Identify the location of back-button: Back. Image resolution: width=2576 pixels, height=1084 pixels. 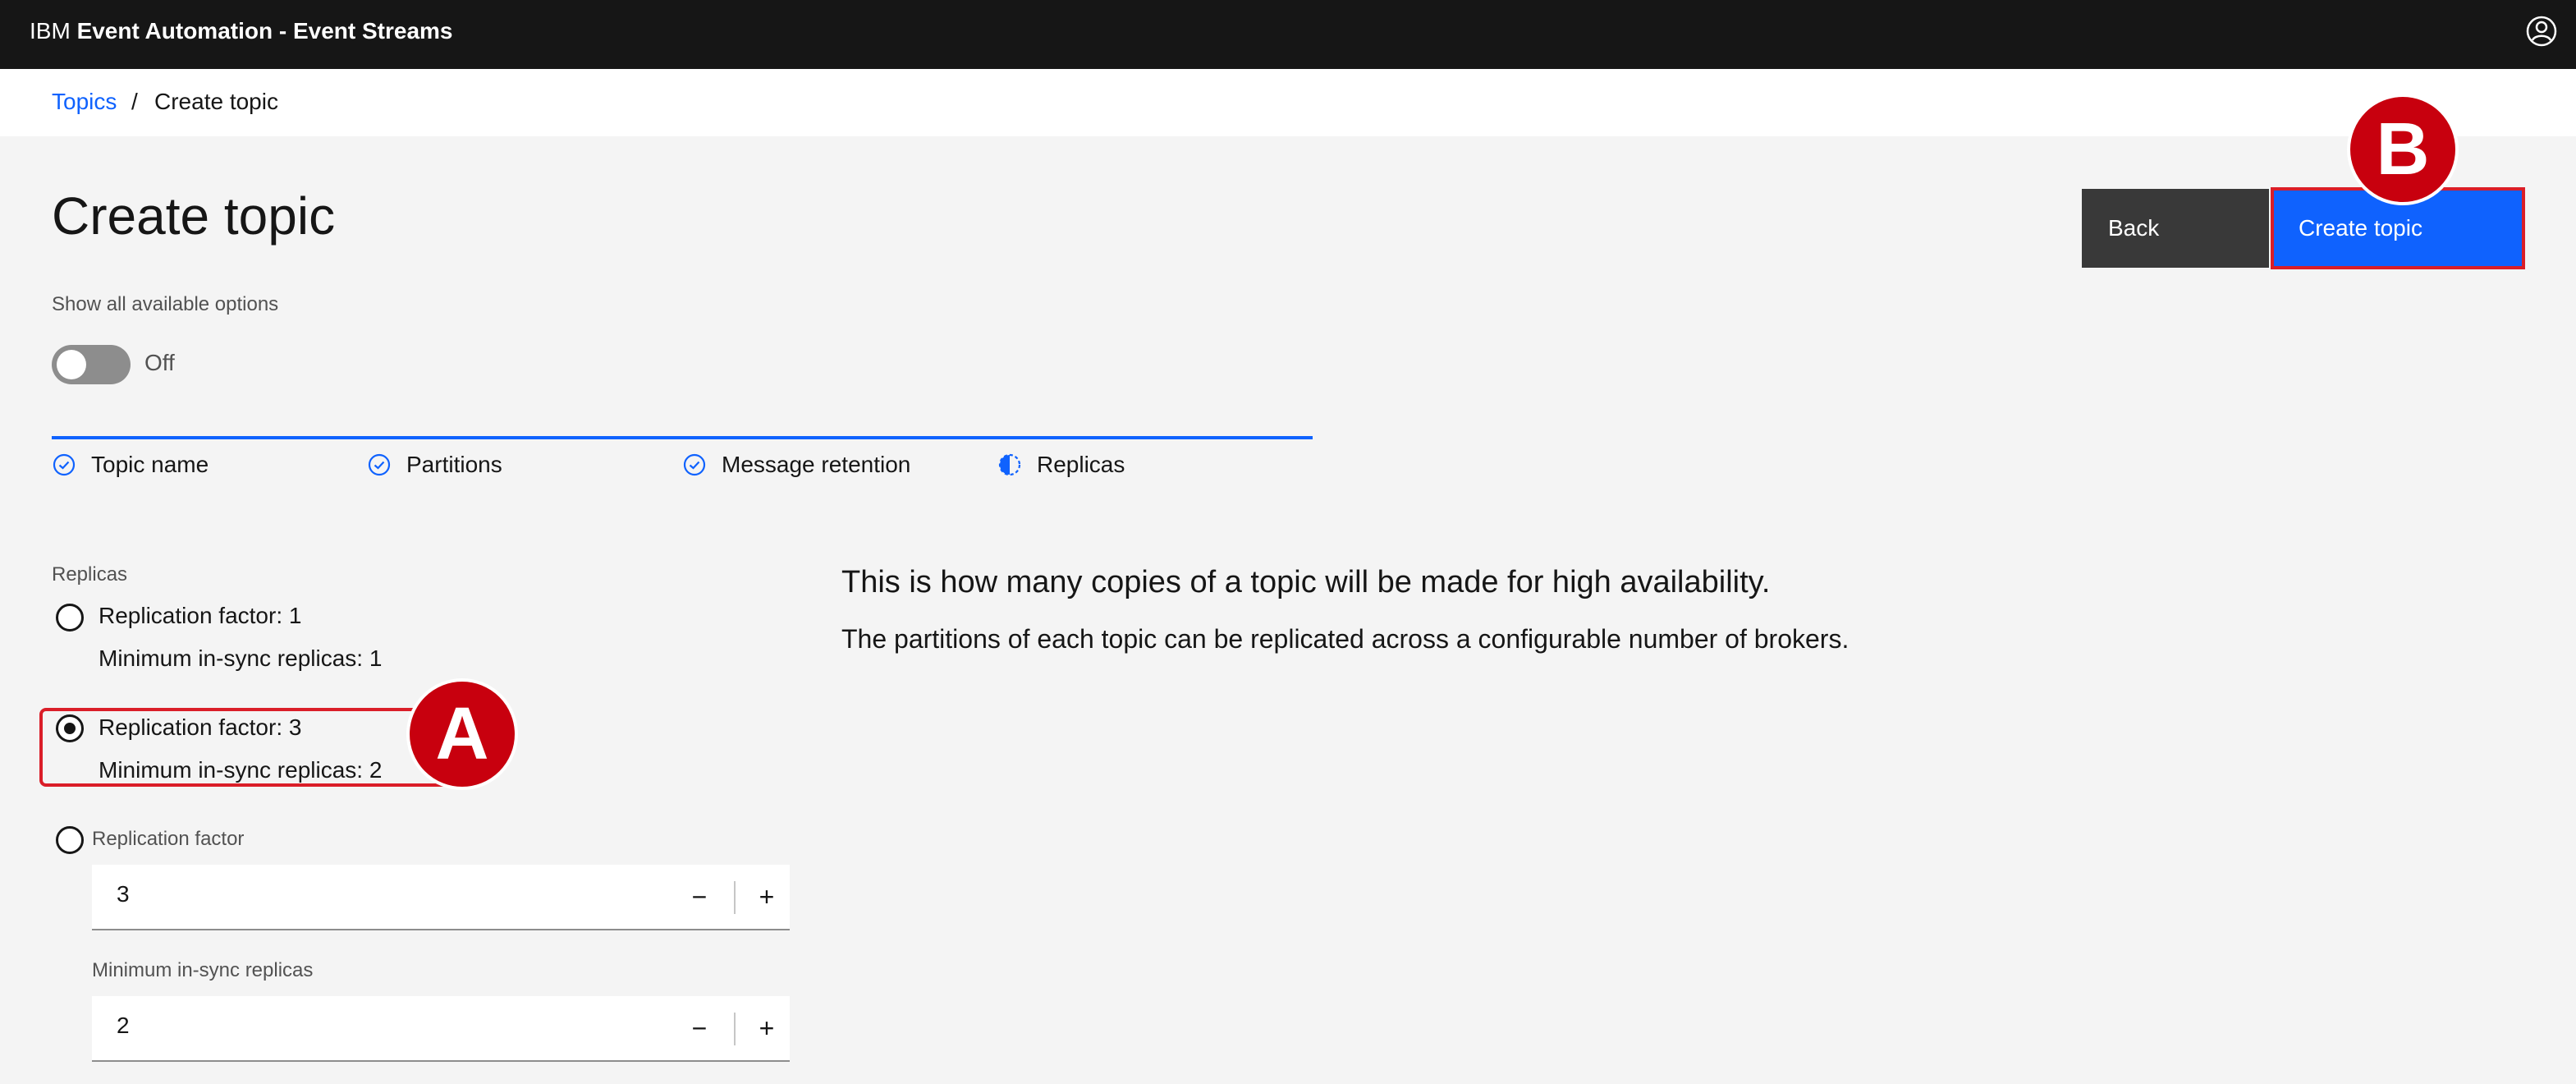
(2175, 228).